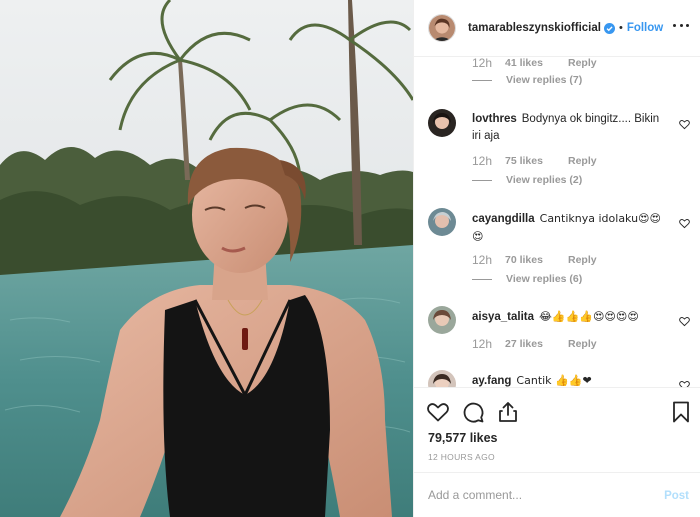 The height and width of the screenshot is (517, 700). I want to click on comment-likes: 27 likes, so click(527, 344).